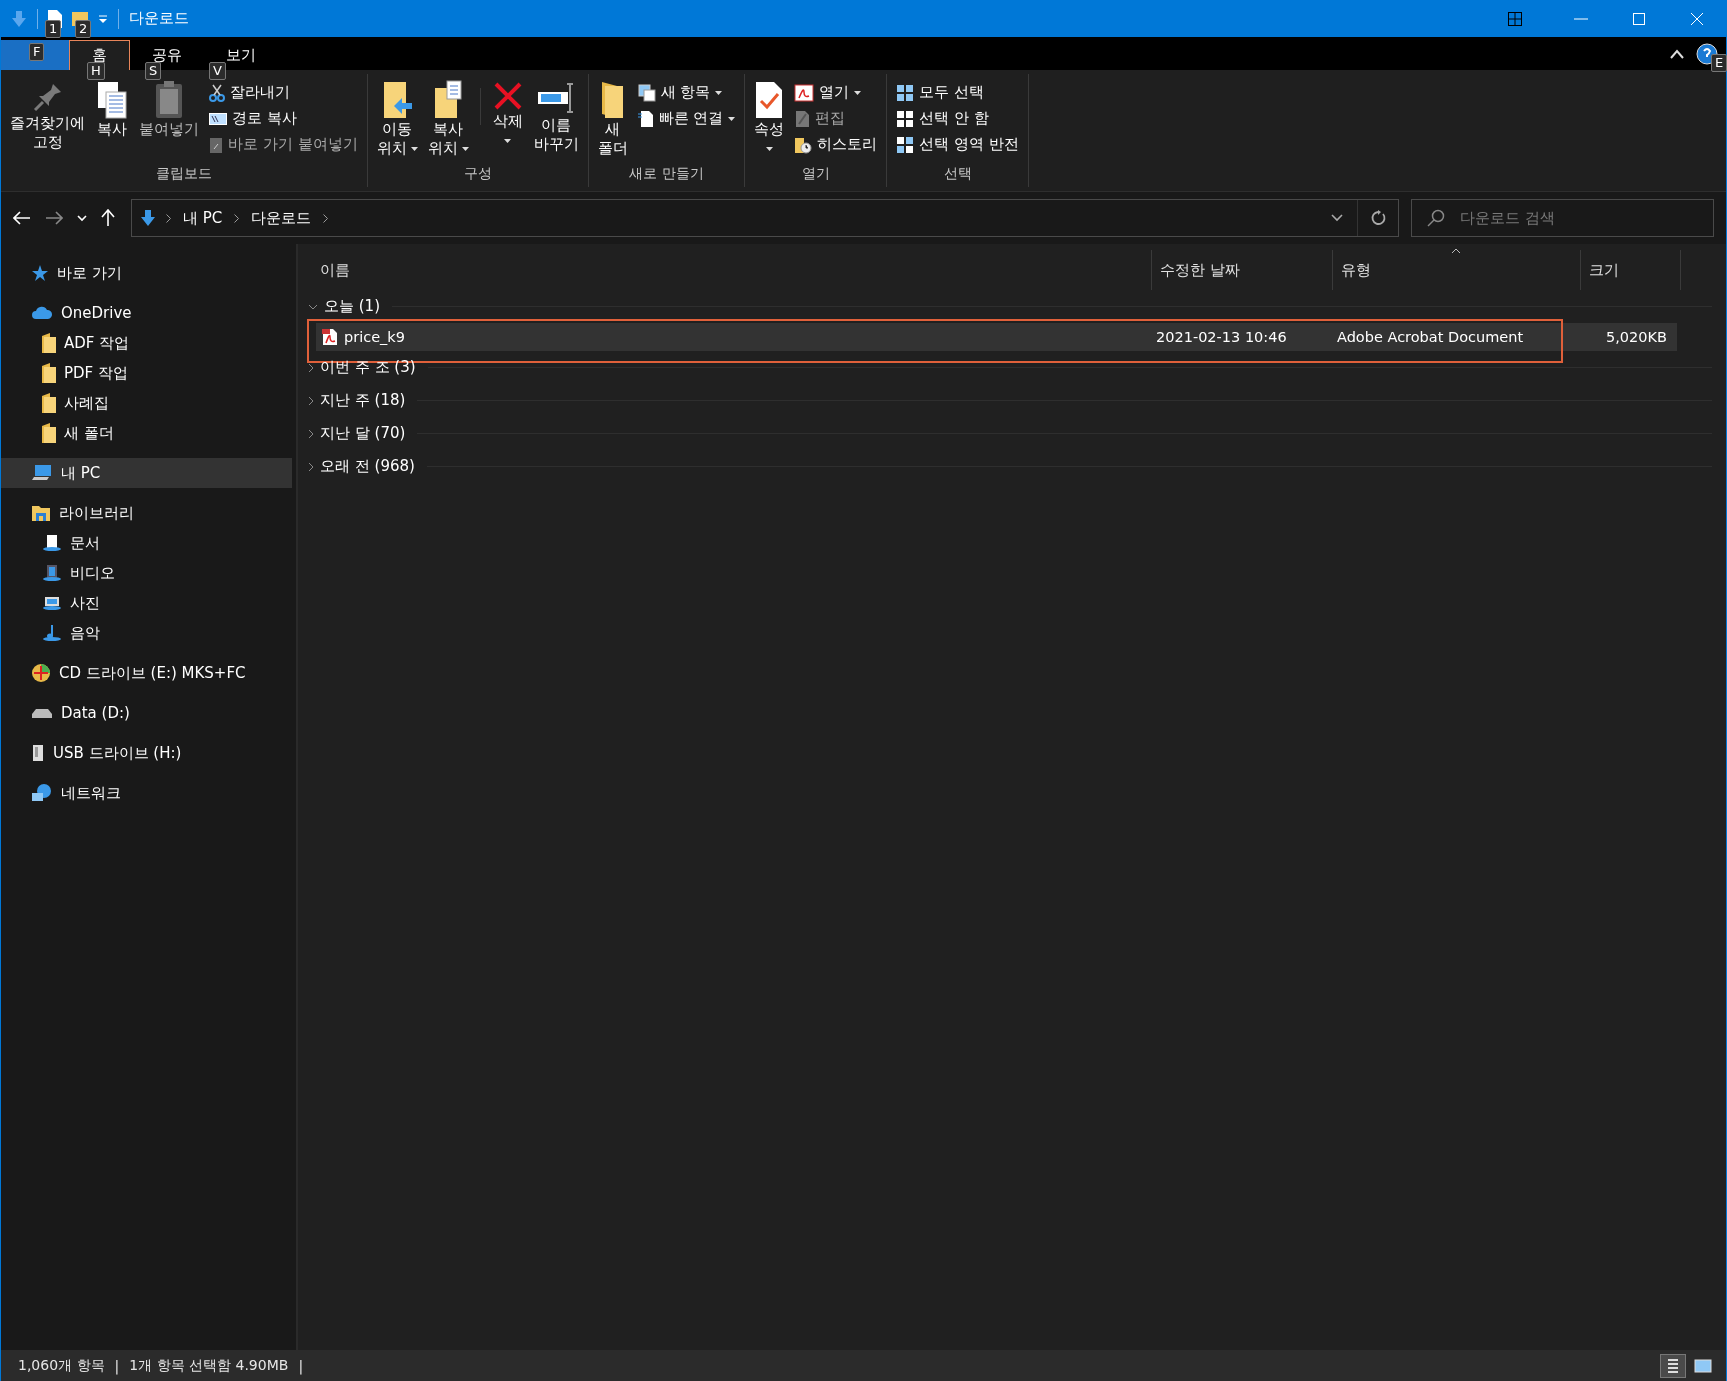  What do you see at coordinates (556, 120) in the screenshot?
I see `ribbon-button: 이름 바꾸기` at bounding box center [556, 120].